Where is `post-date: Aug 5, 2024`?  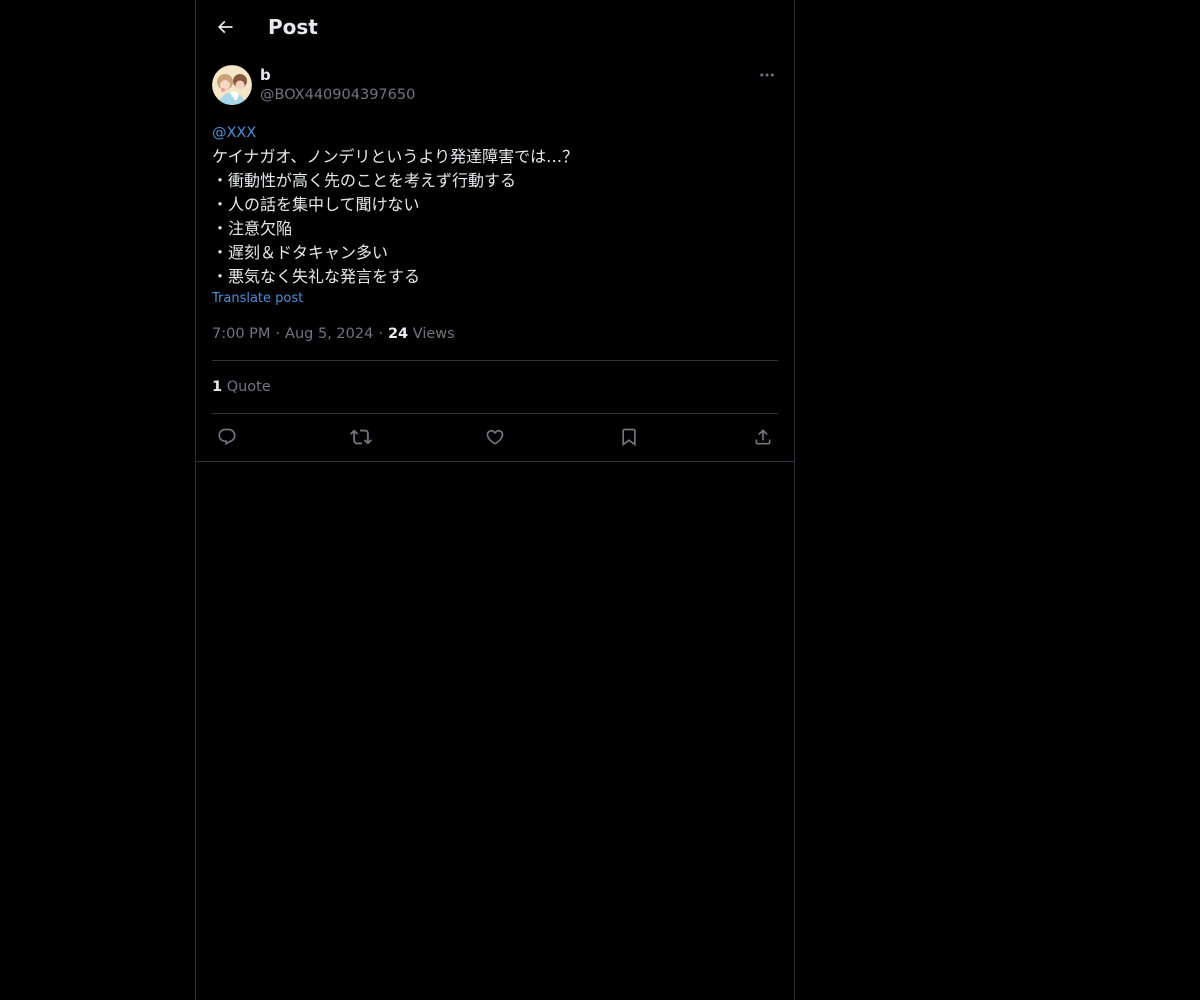
post-date: Aug 5, 2024 is located at coordinates (329, 334).